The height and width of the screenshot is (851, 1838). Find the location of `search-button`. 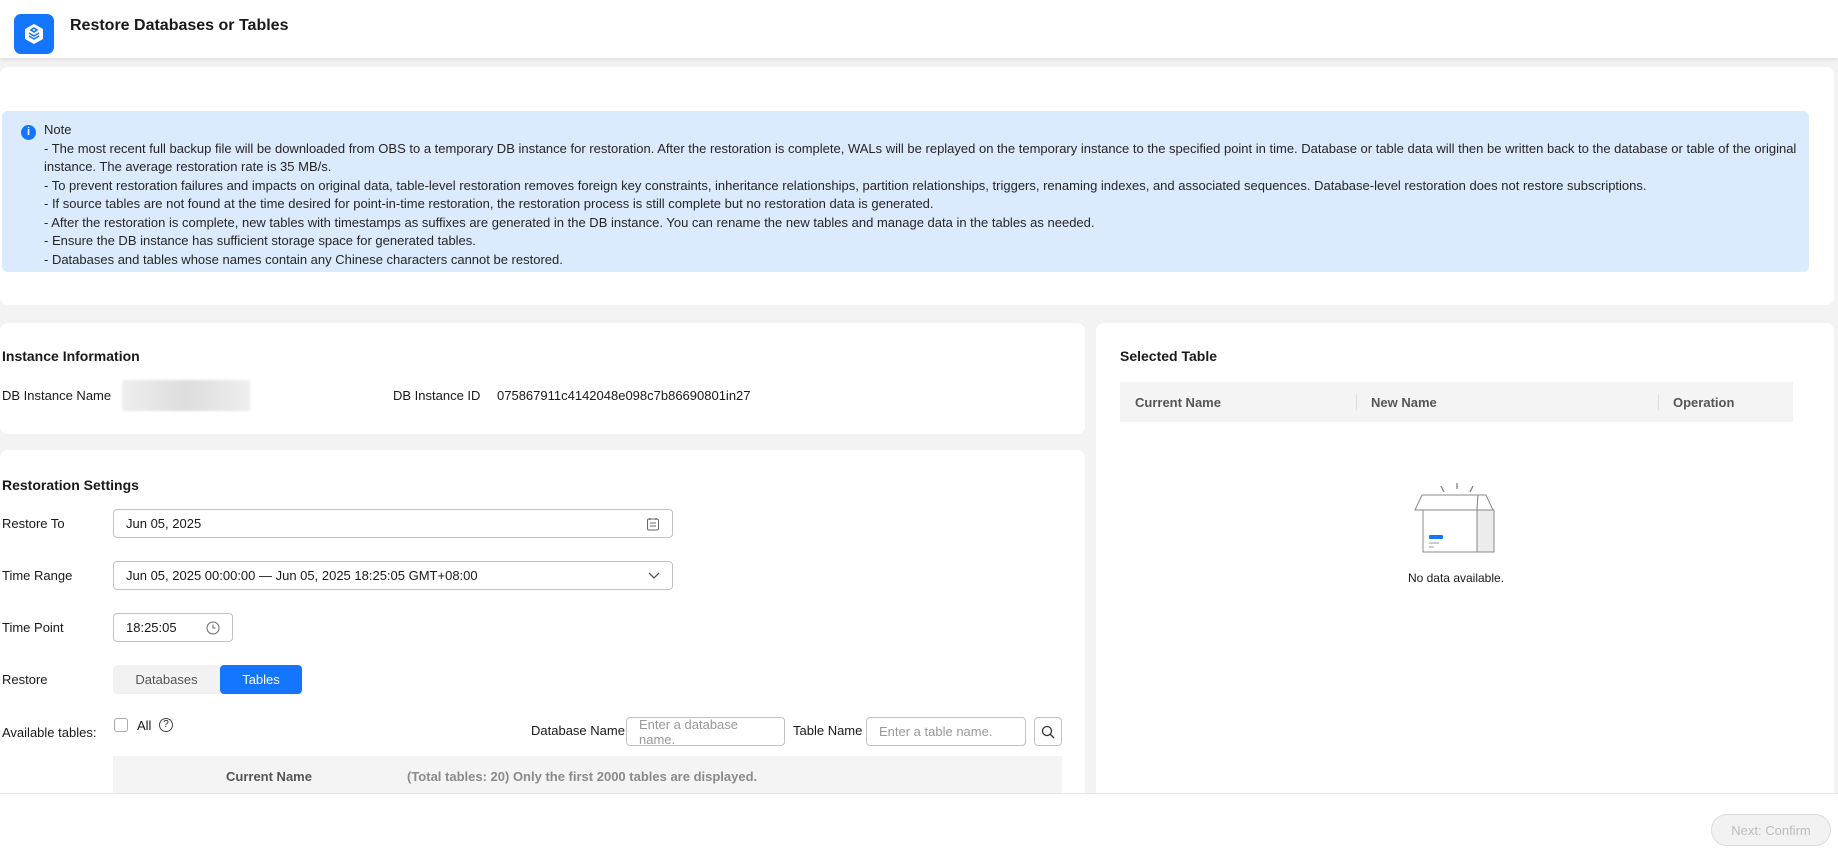

search-button is located at coordinates (1048, 731).